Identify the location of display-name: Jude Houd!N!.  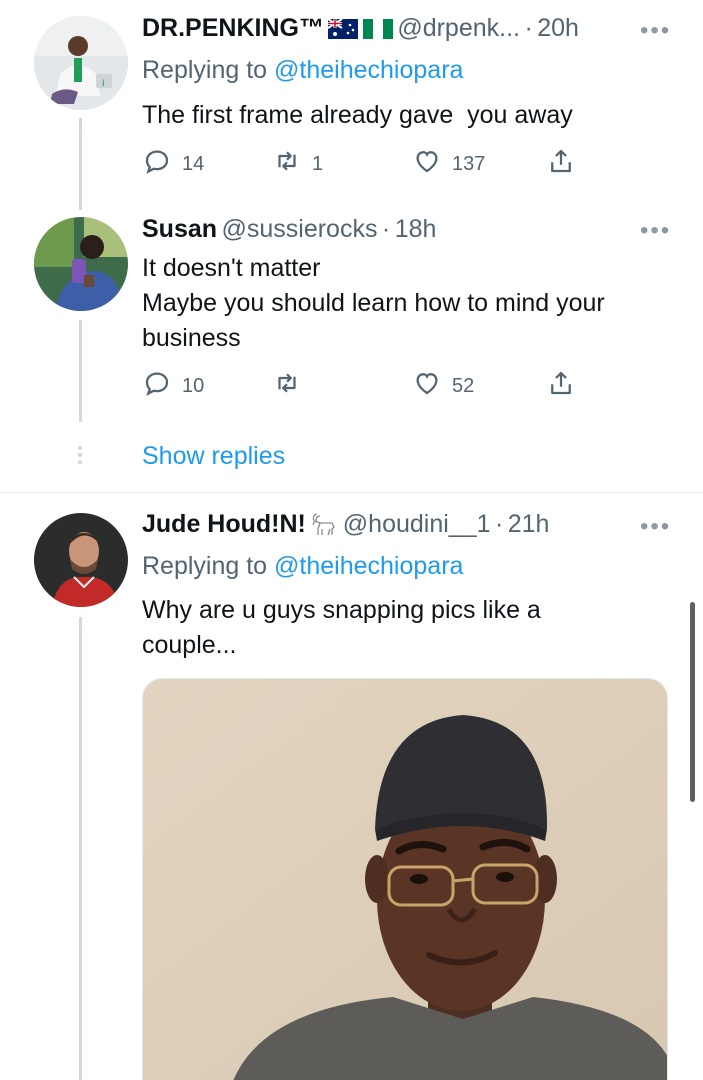
(224, 524).